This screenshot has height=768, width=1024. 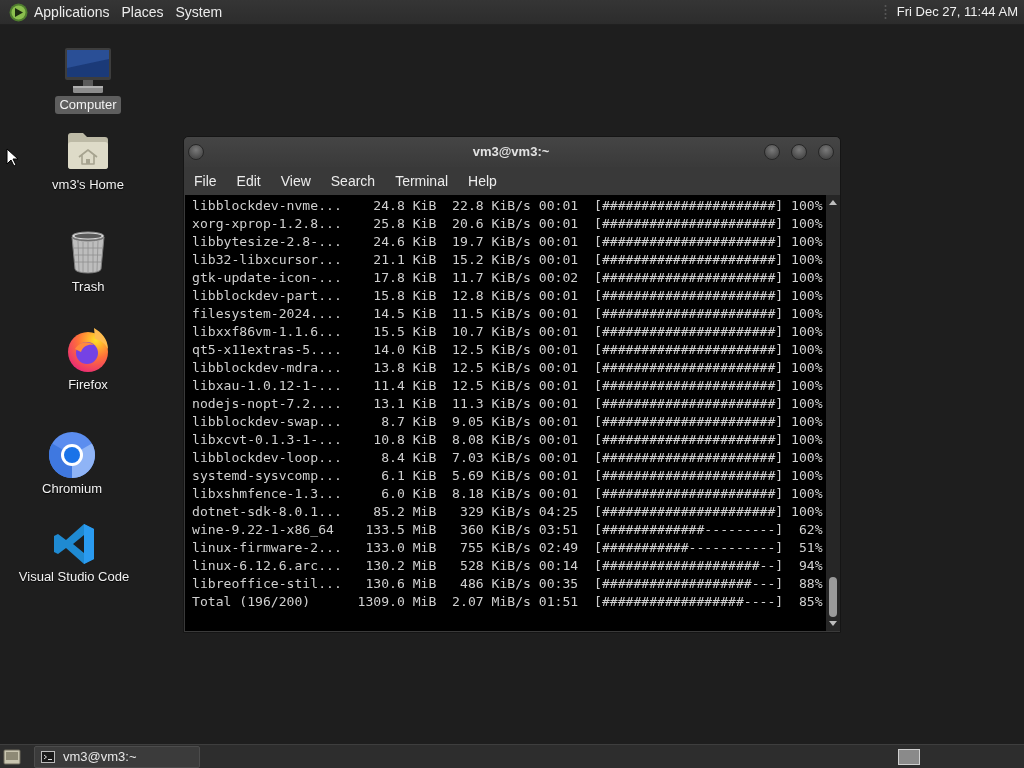 I want to click on desktop-icon-label: Chromium, so click(x=72, y=489).